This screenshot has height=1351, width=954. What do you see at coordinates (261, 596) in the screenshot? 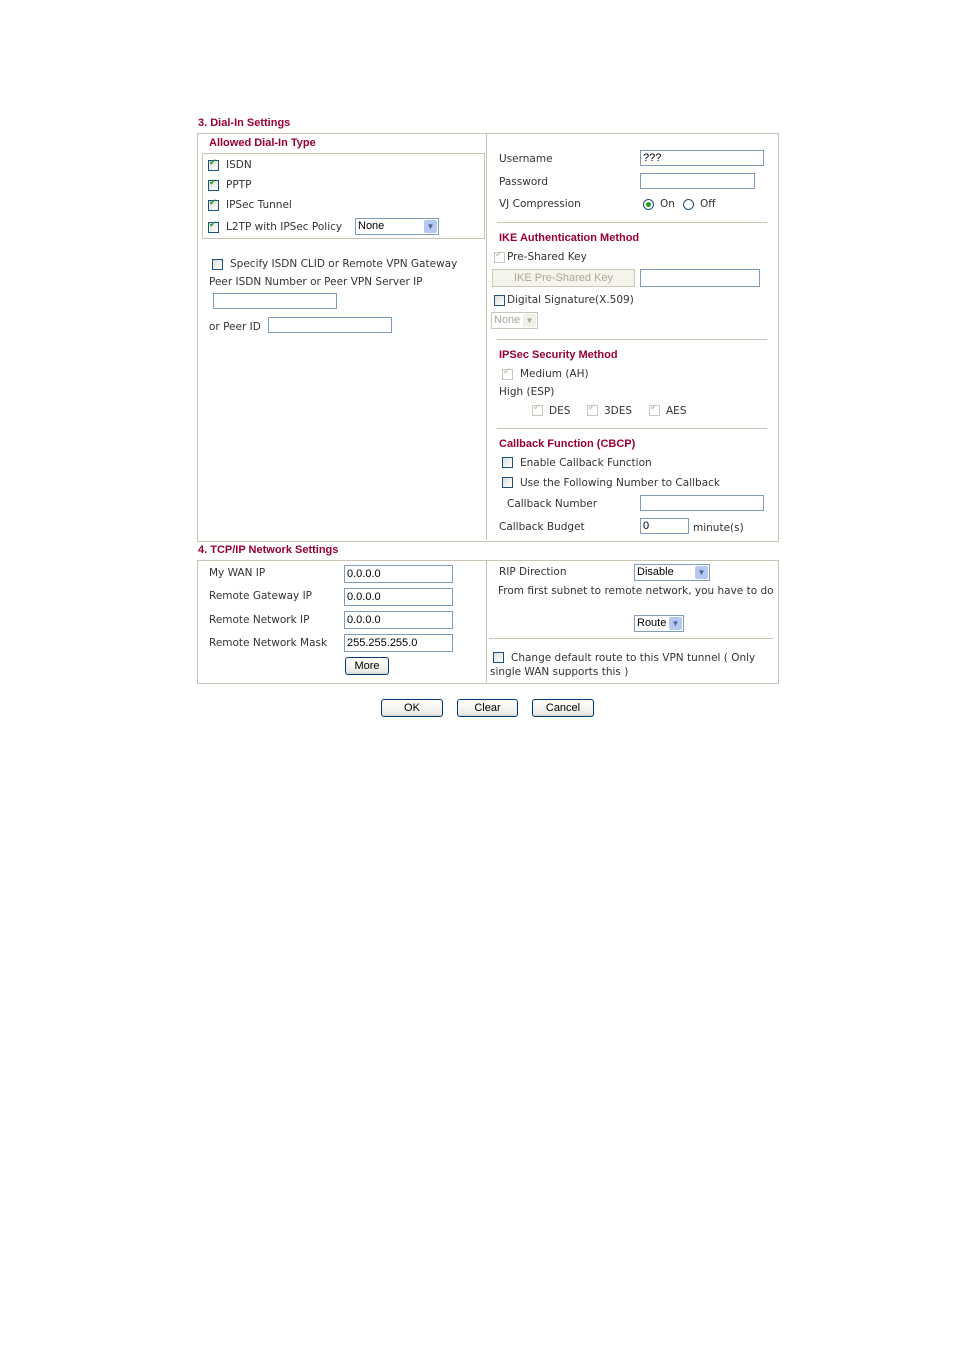
I see `remote-gateway-ip-label: Remote Gateway IP` at bounding box center [261, 596].